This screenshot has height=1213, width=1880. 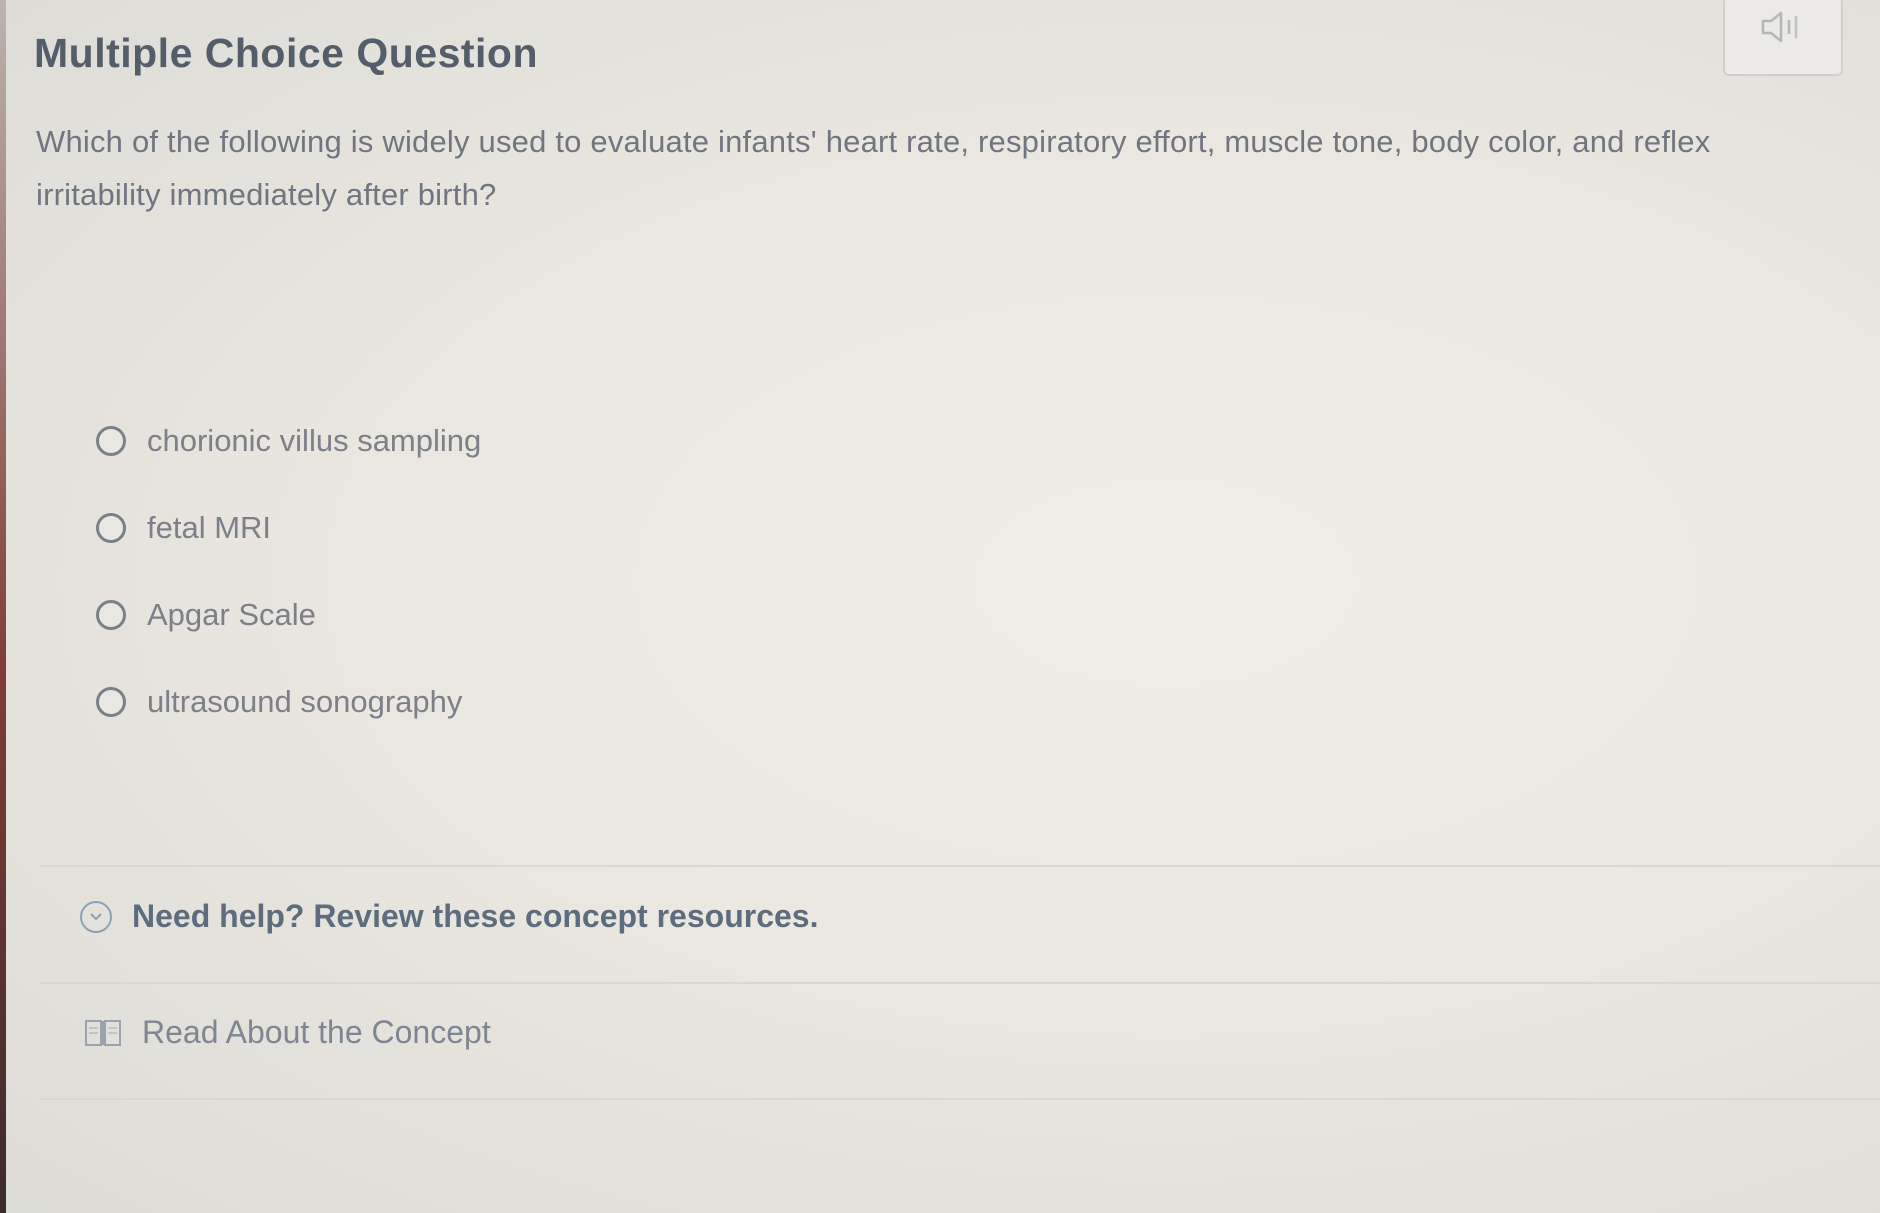 What do you see at coordinates (288, 527) in the screenshot?
I see `answer-choice-2: fetal MRI` at bounding box center [288, 527].